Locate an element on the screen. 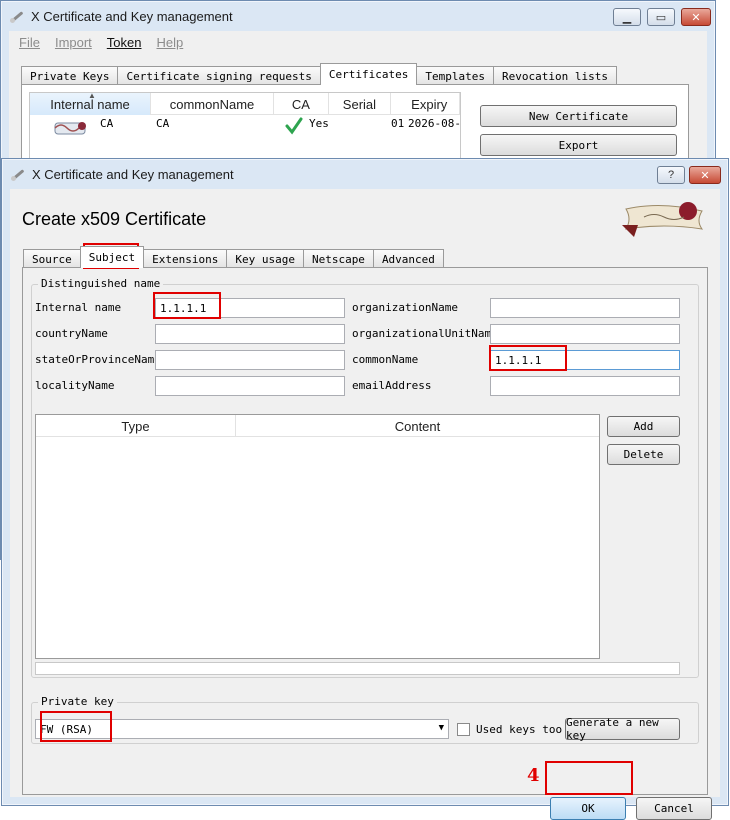  column-expiry: Expiry is located at coordinates (425, 104).